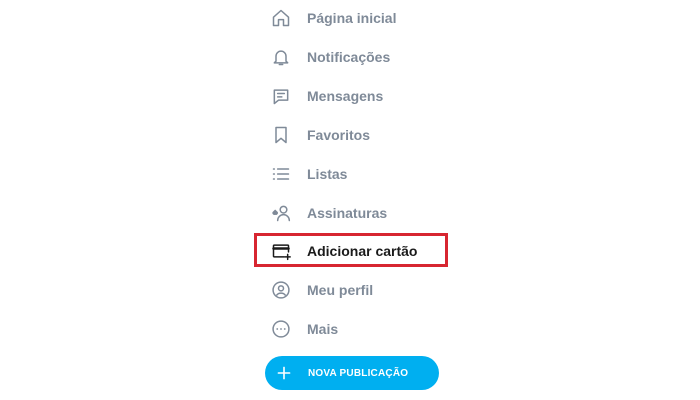  What do you see at coordinates (281, 135) in the screenshot?
I see `bookmark-icon` at bounding box center [281, 135].